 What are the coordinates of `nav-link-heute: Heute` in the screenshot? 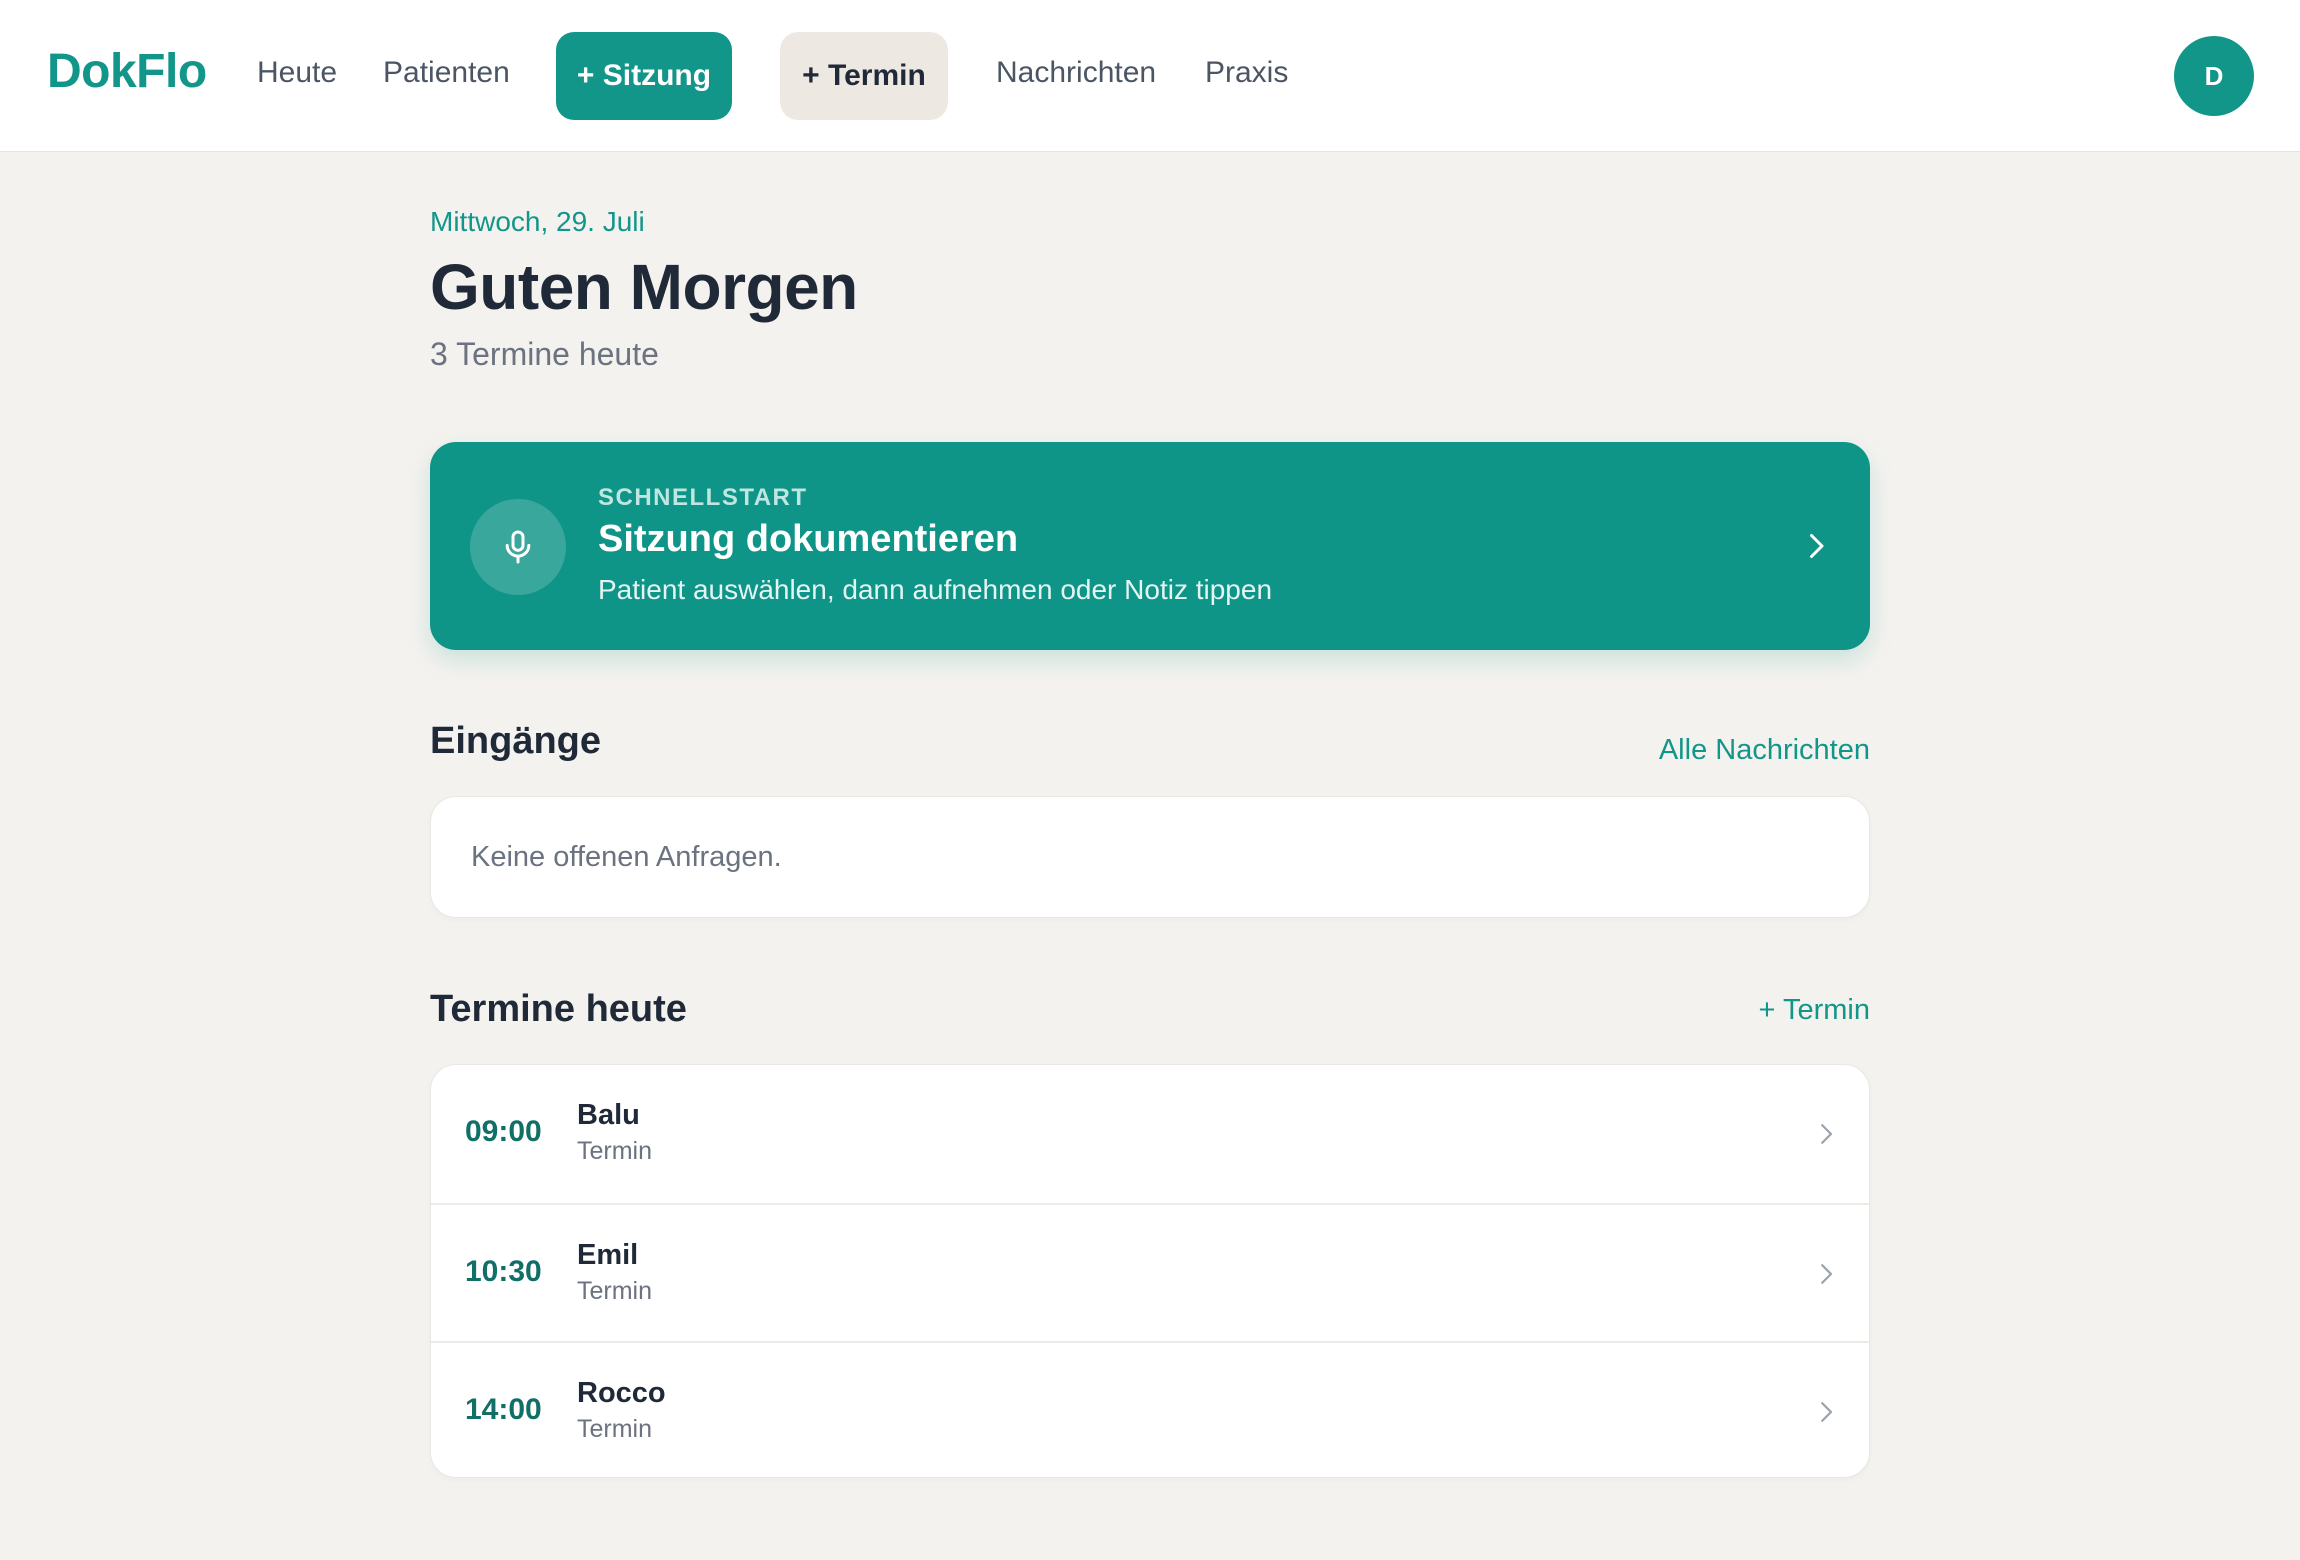 It's located at (297, 73).